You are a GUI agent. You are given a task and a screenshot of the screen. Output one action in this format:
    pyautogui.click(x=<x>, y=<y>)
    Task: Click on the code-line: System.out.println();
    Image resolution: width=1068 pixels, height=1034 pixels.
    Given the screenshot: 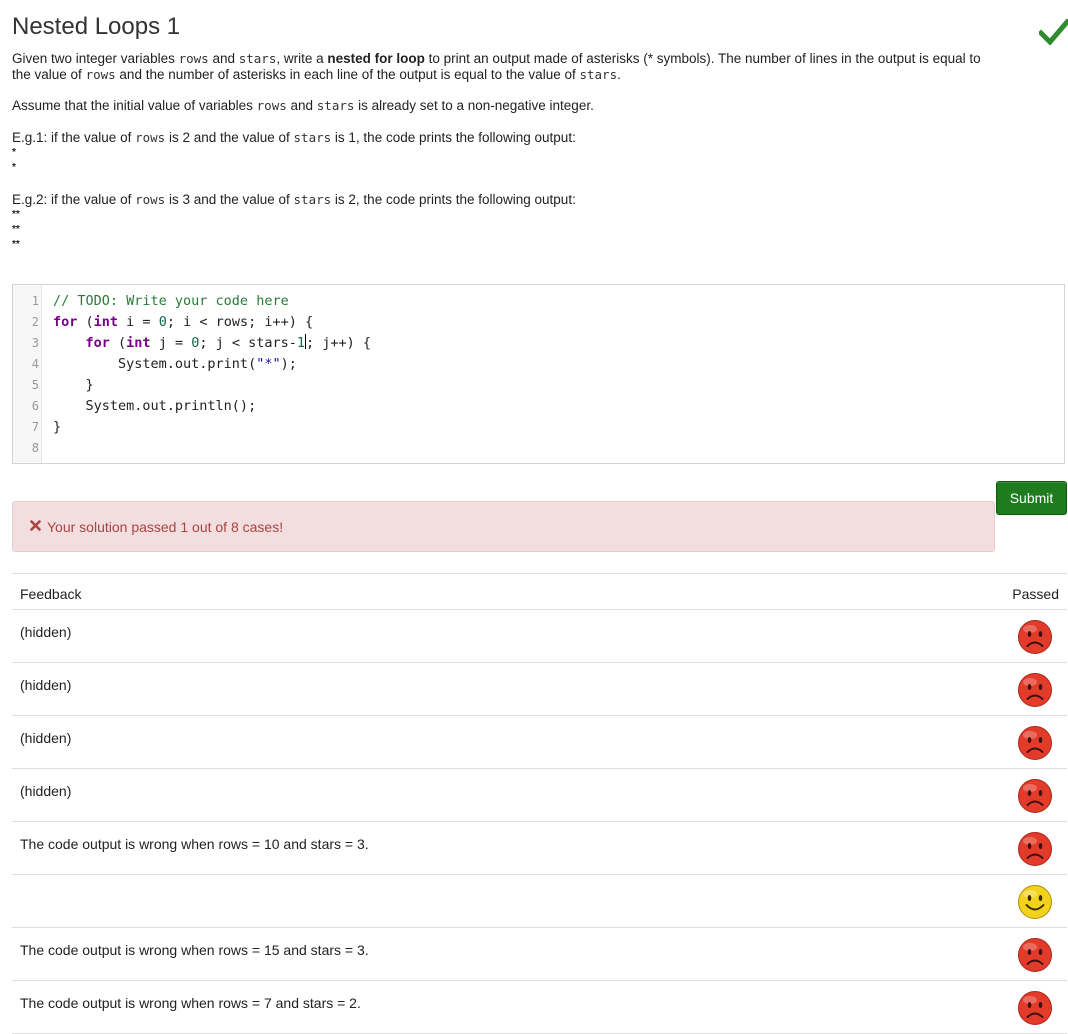 What is the action you would take?
    pyautogui.click(x=155, y=406)
    